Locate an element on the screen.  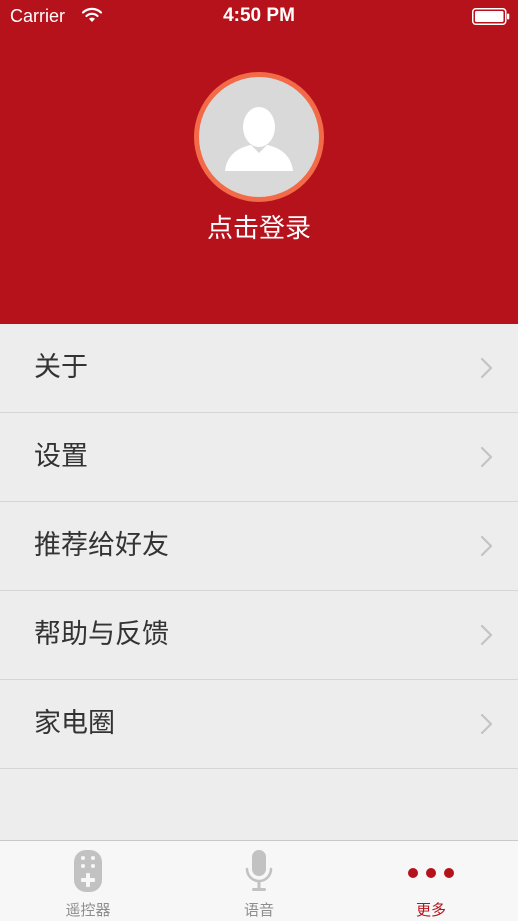
menu-item-recommend: 推荐给好友 is located at coordinates (259, 546).